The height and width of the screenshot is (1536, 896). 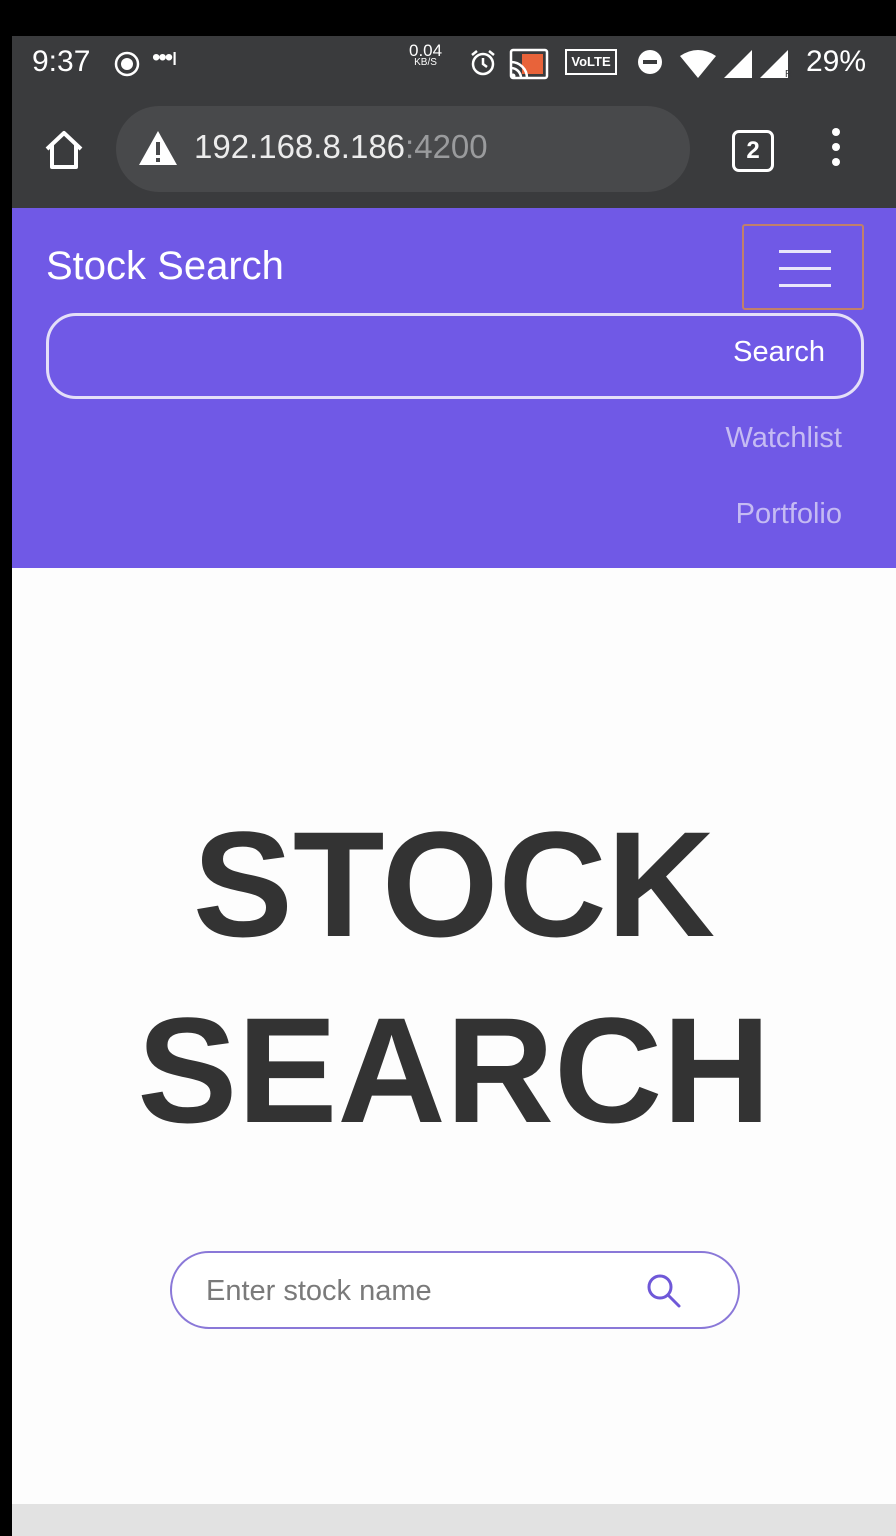 What do you see at coordinates (165, 266) in the screenshot?
I see `navbar-brand: Stock Search` at bounding box center [165, 266].